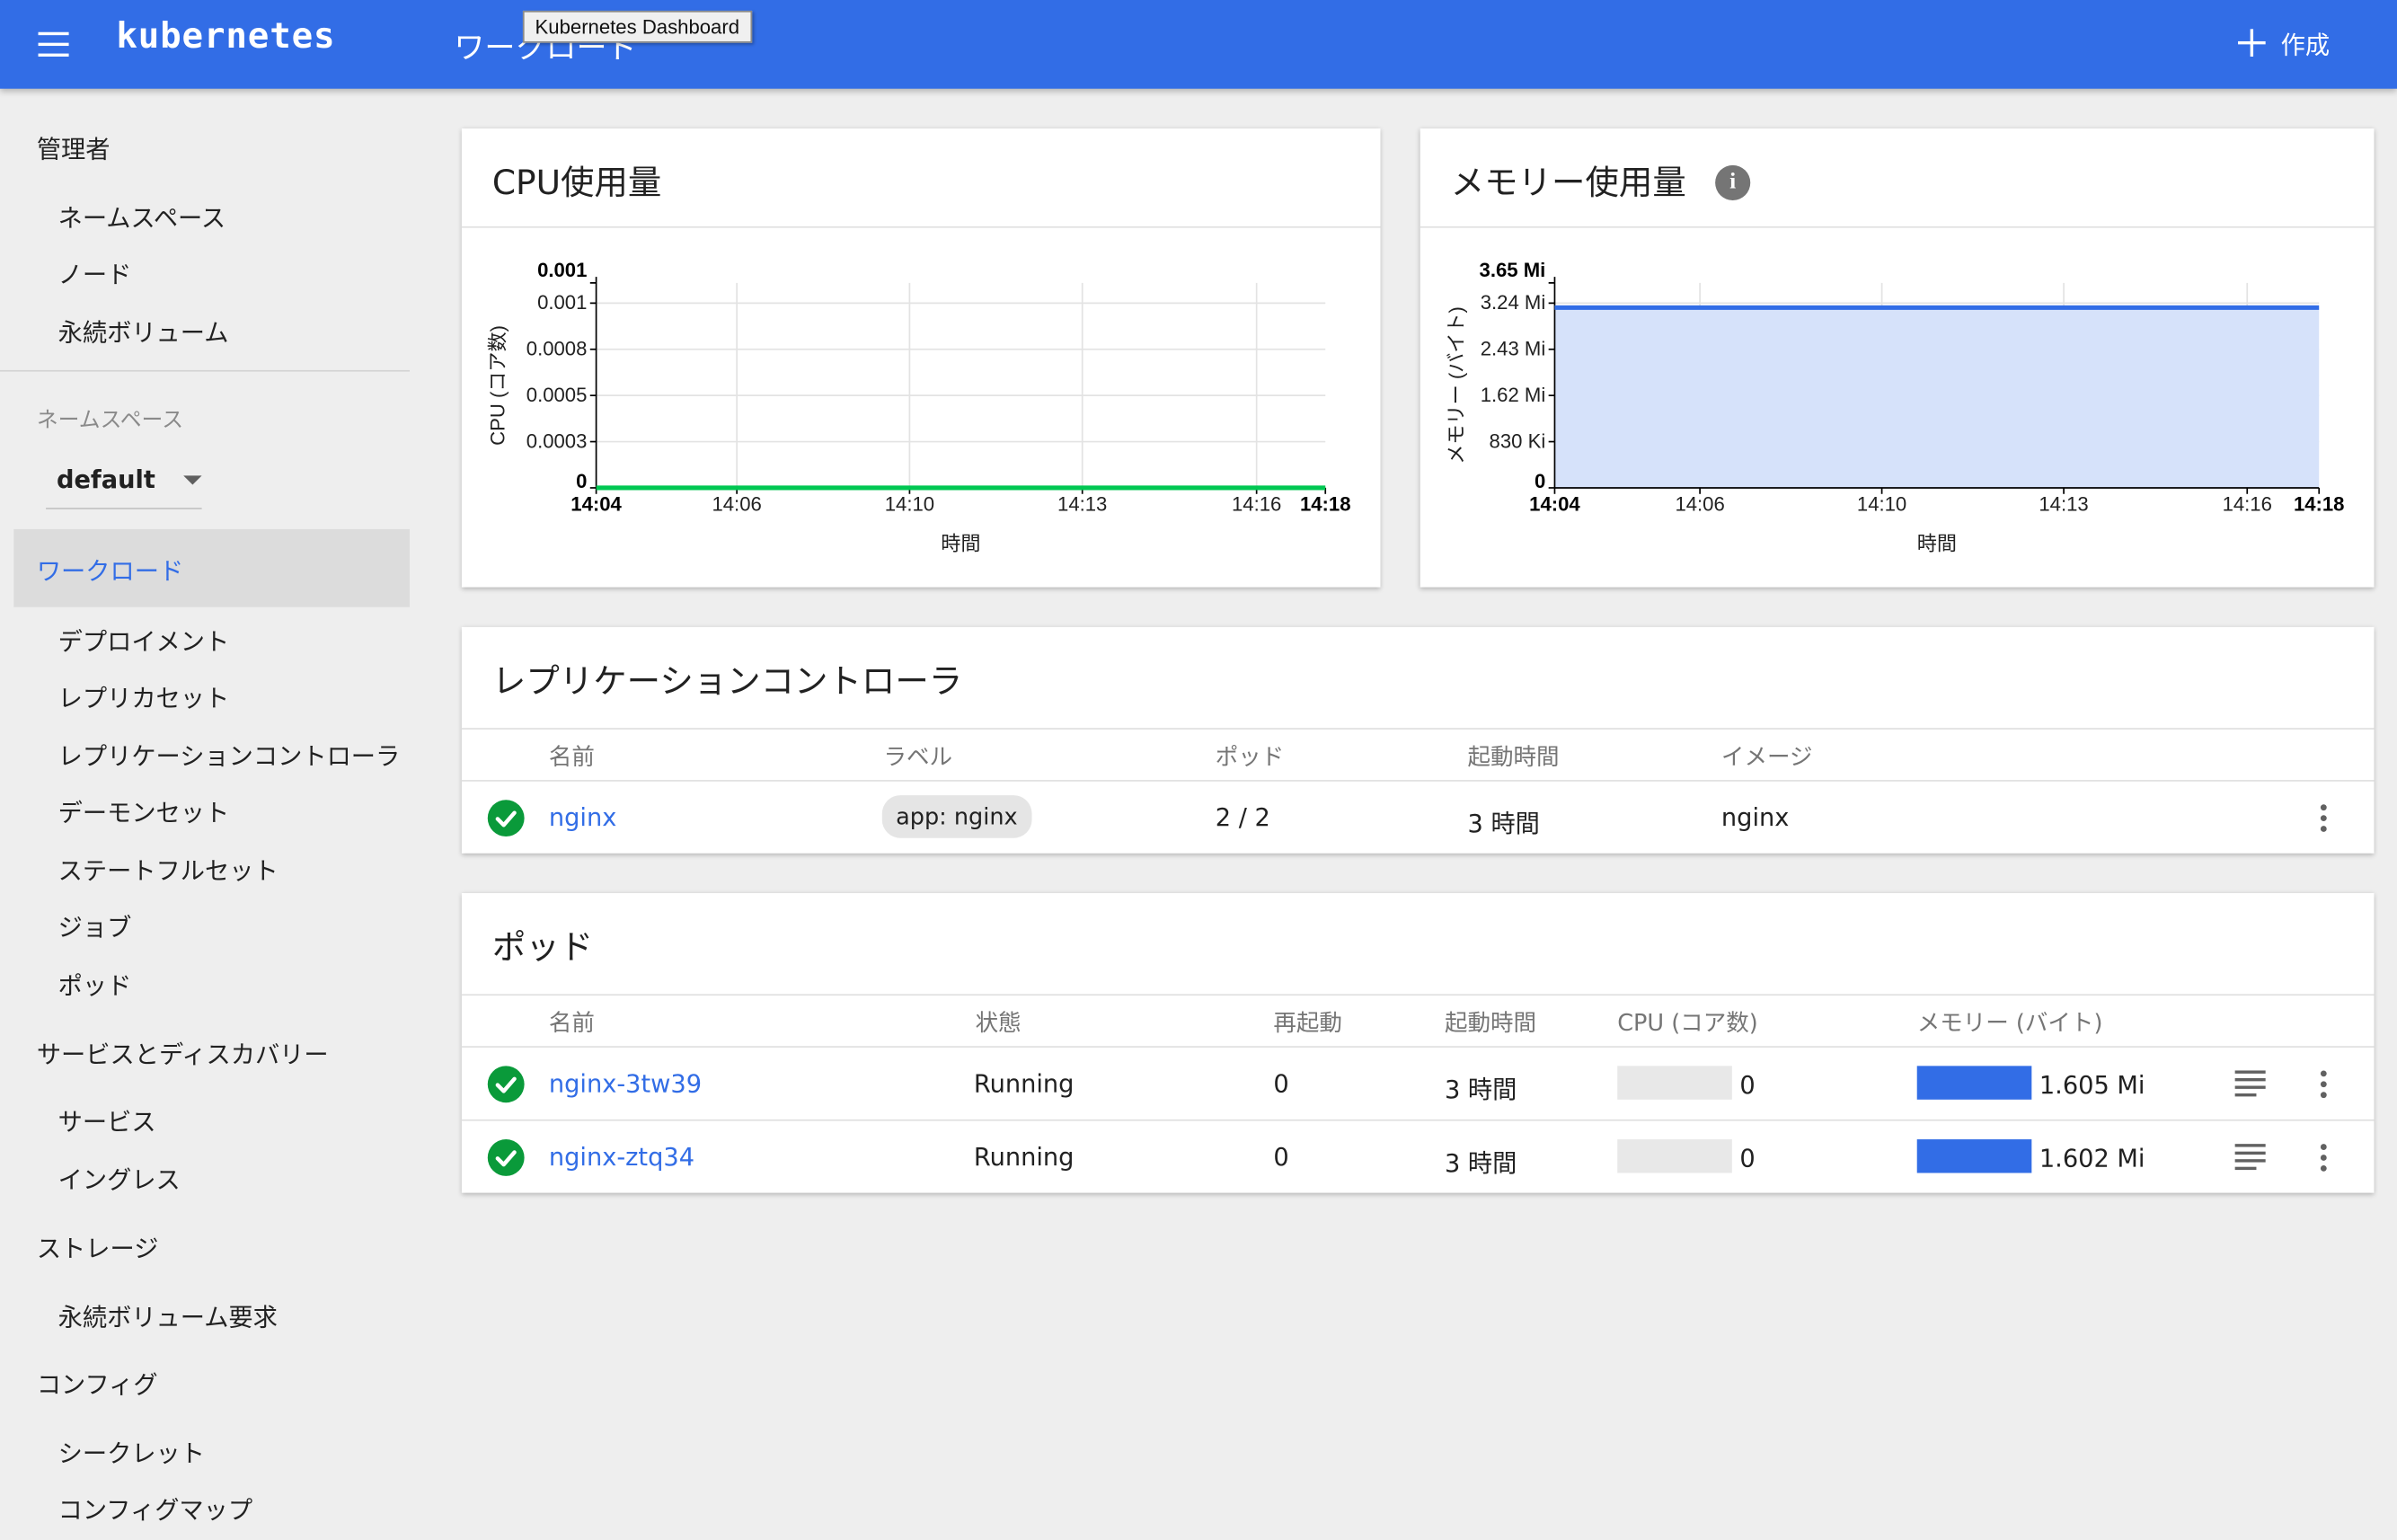 Image resolution: width=2397 pixels, height=1540 pixels. Describe the element at coordinates (212, 567) in the screenshot. I see `sidebar-item-workloads: ワークロード` at that location.